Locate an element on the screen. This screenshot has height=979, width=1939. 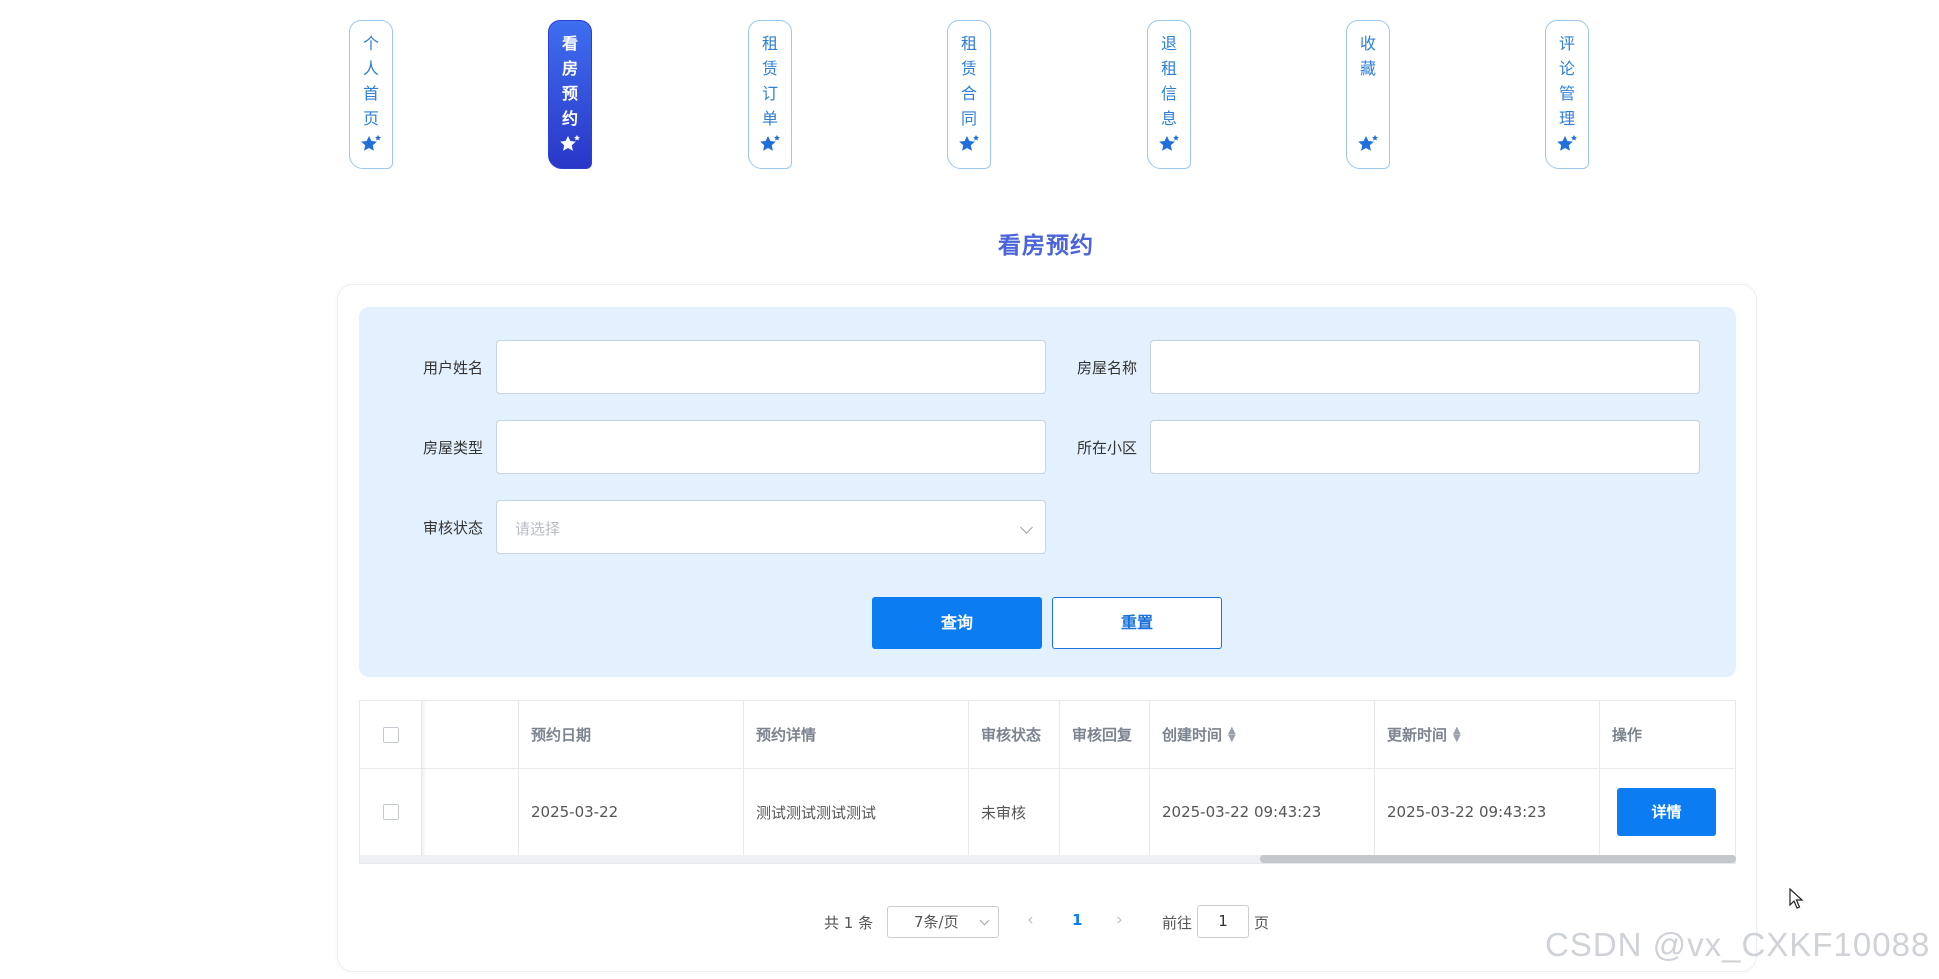
nav-tab-label: 看房预约 is located at coordinates (569, 81).